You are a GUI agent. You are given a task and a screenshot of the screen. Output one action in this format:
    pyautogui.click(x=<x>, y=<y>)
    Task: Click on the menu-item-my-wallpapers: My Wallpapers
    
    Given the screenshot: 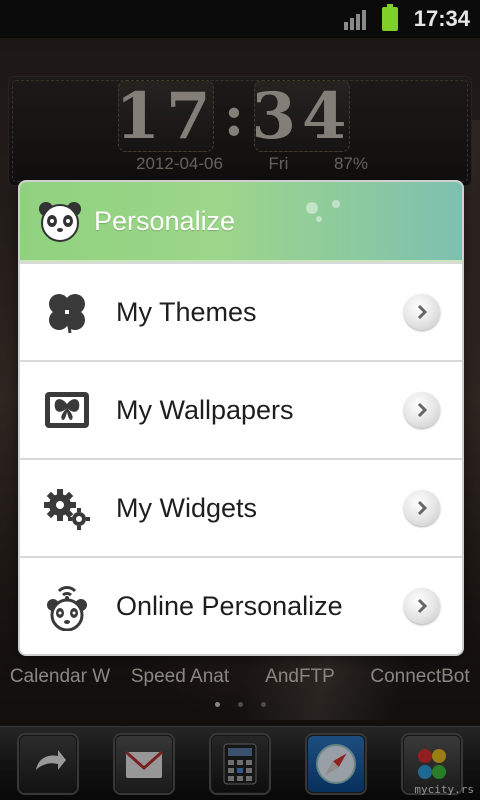 What is the action you would take?
    pyautogui.click(x=241, y=409)
    